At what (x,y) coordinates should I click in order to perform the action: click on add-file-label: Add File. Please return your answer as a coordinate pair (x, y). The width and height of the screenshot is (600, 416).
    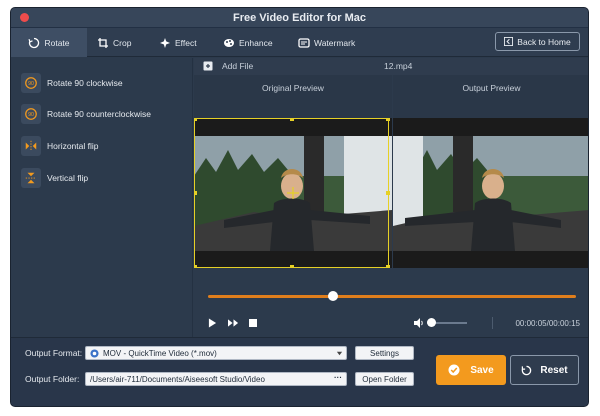
    Looking at the image, I should click on (238, 66).